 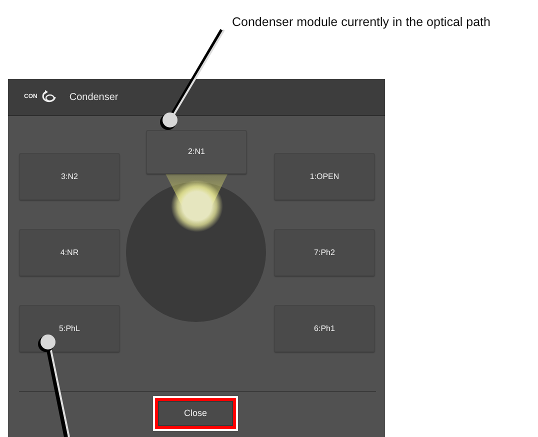 I want to click on callout-text: Condenser module currently in the optical path, so click(x=362, y=22).